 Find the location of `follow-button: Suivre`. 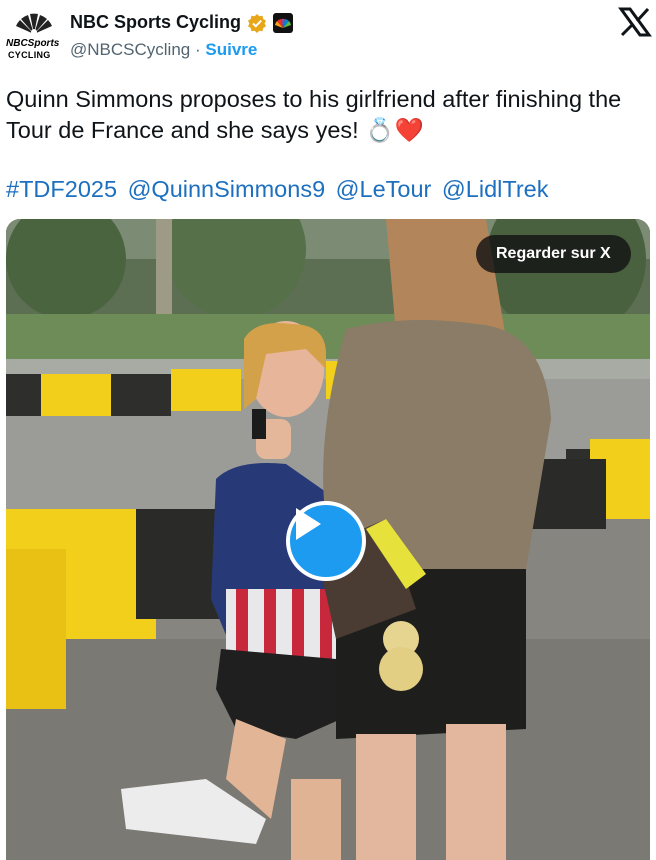

follow-button: Suivre is located at coordinates (231, 49).